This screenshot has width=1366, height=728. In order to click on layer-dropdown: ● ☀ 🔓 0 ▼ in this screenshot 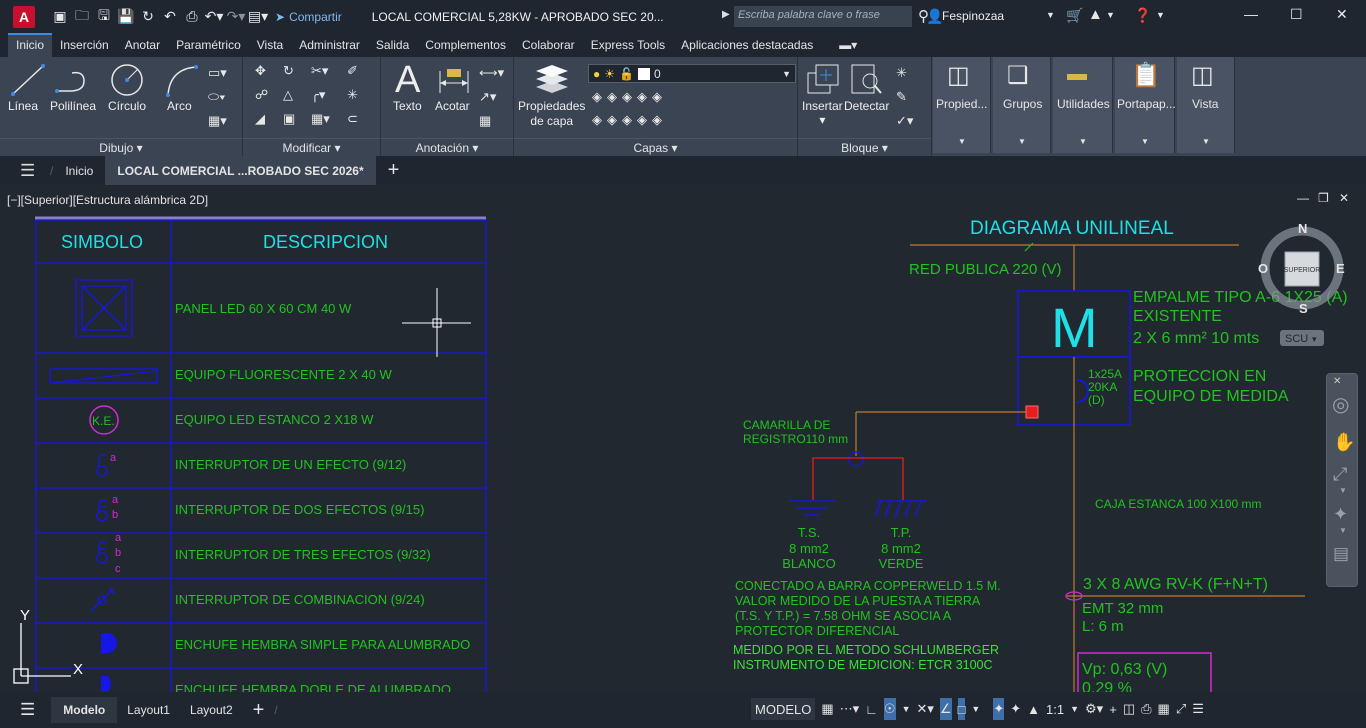, I will do `click(692, 73)`.